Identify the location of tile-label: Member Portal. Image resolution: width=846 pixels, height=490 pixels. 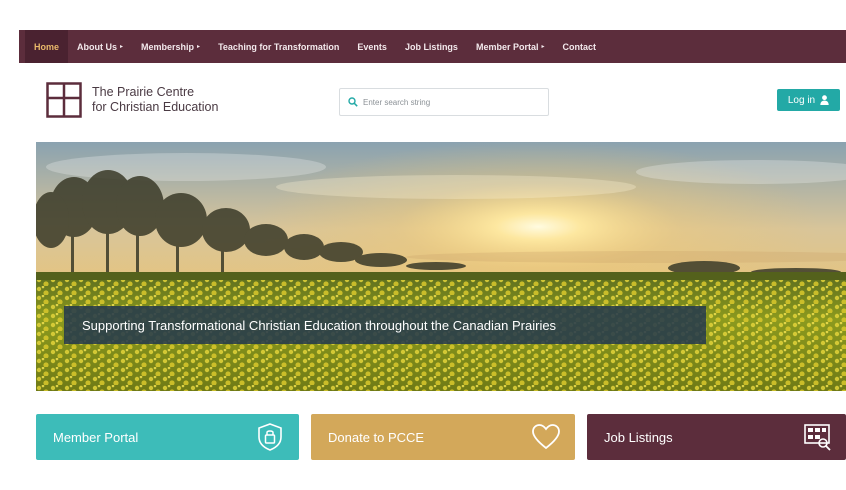
(96, 437).